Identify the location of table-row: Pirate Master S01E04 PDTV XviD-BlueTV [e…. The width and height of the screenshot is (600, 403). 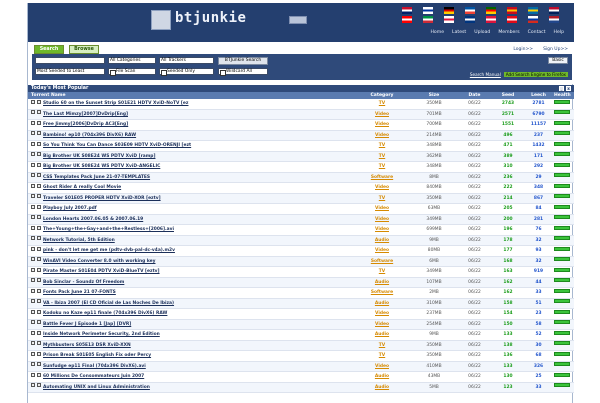
(301, 272).